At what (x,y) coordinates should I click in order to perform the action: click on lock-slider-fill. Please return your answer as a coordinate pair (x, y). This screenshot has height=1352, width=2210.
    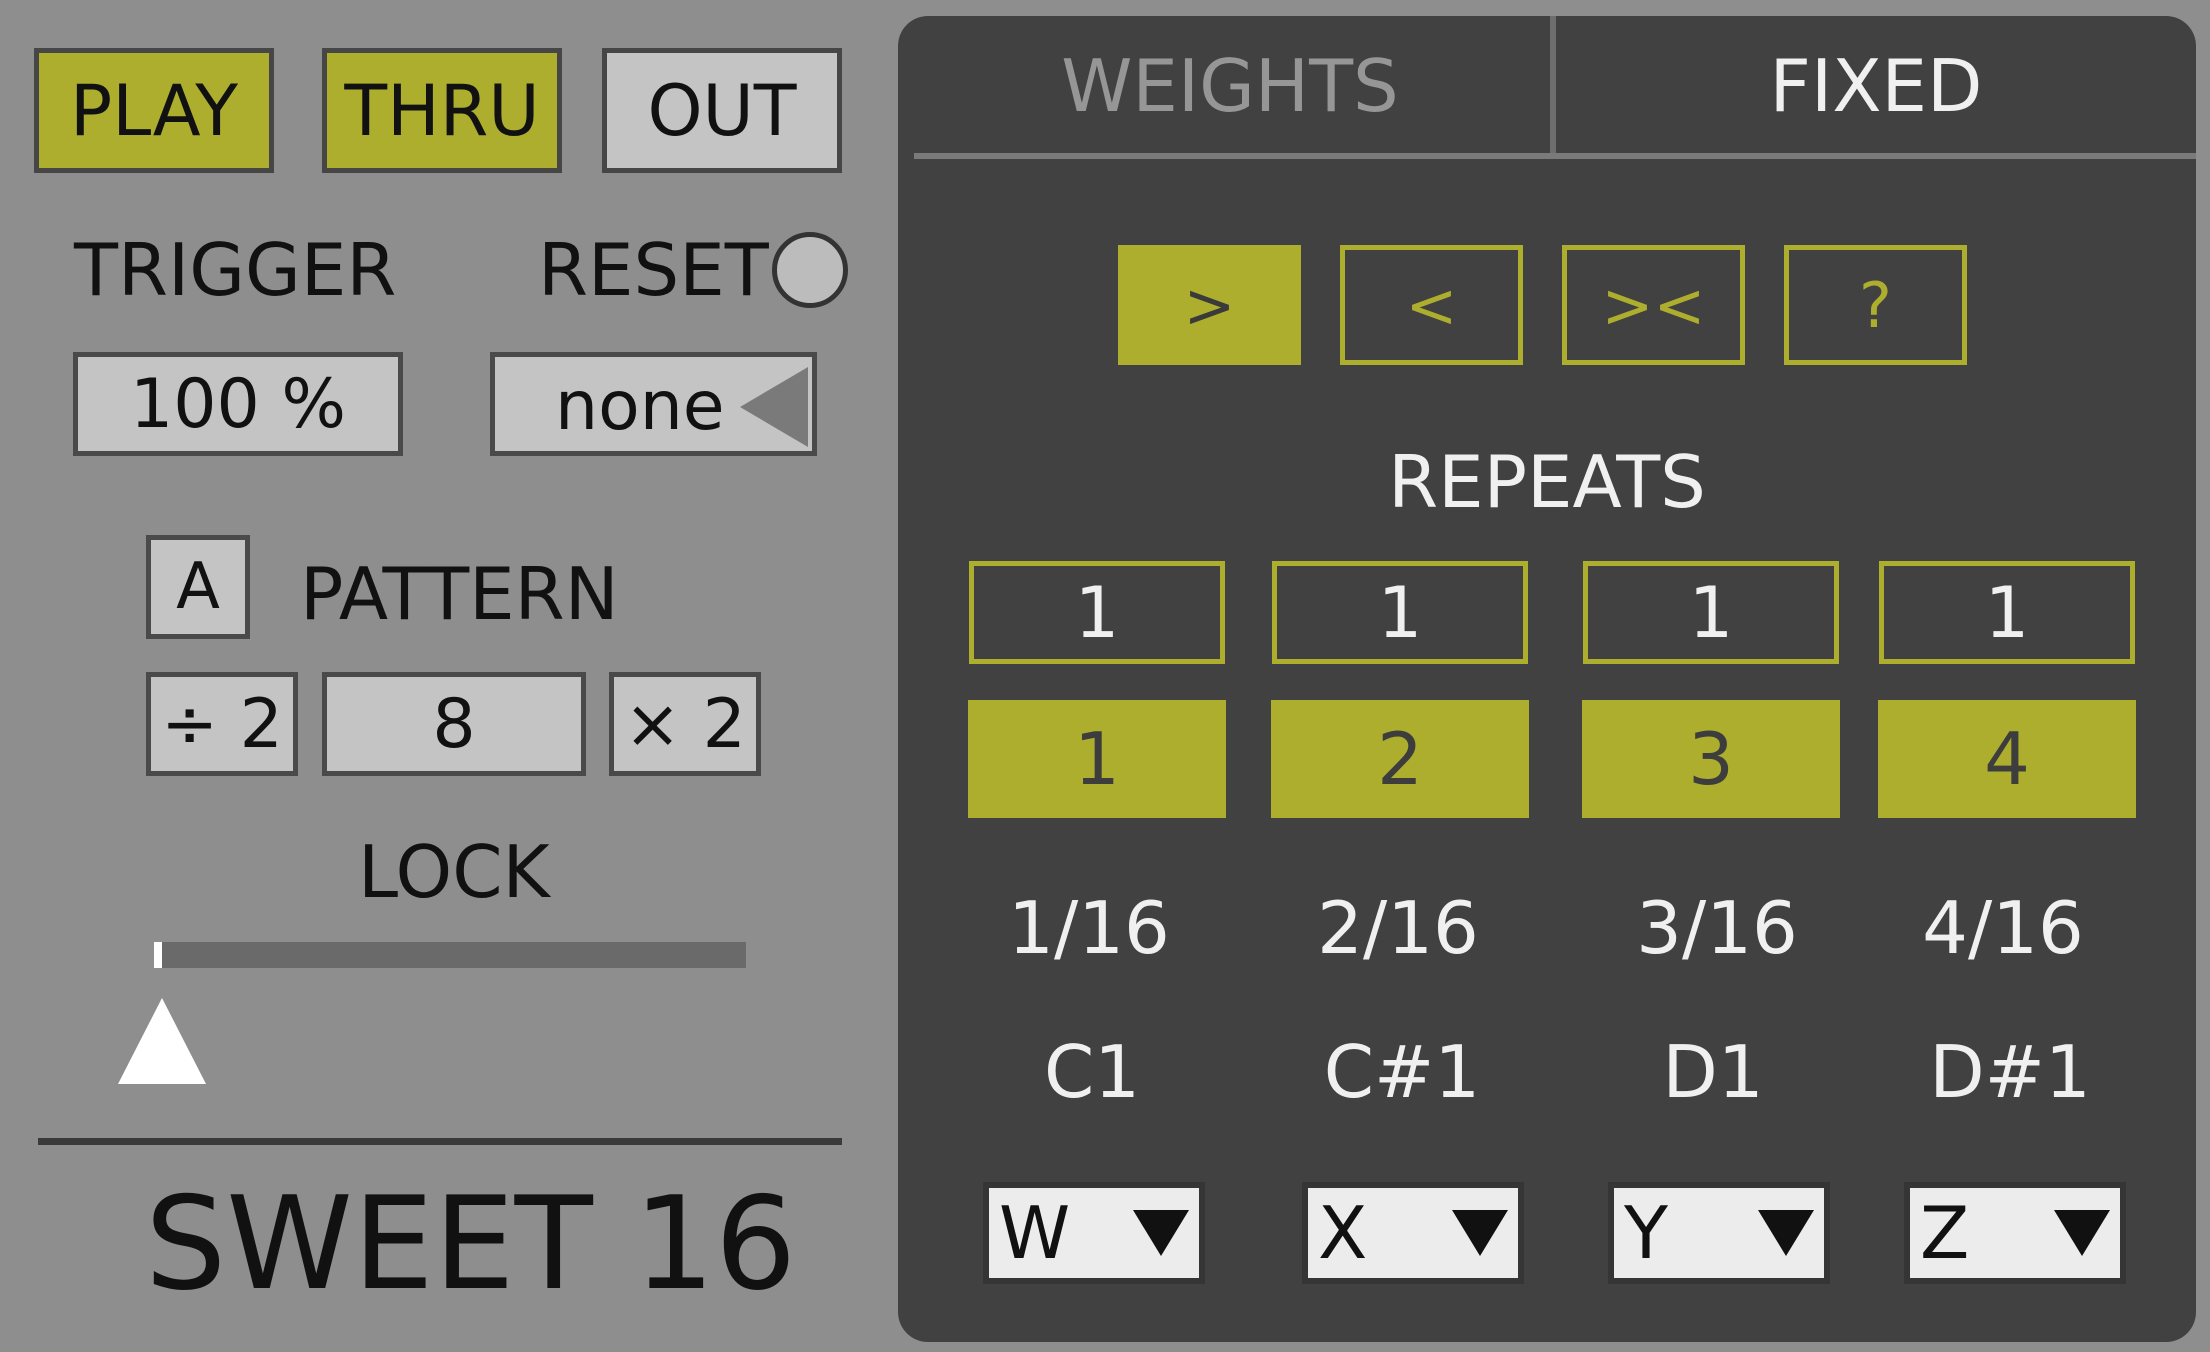
    Looking at the image, I should click on (158, 955).